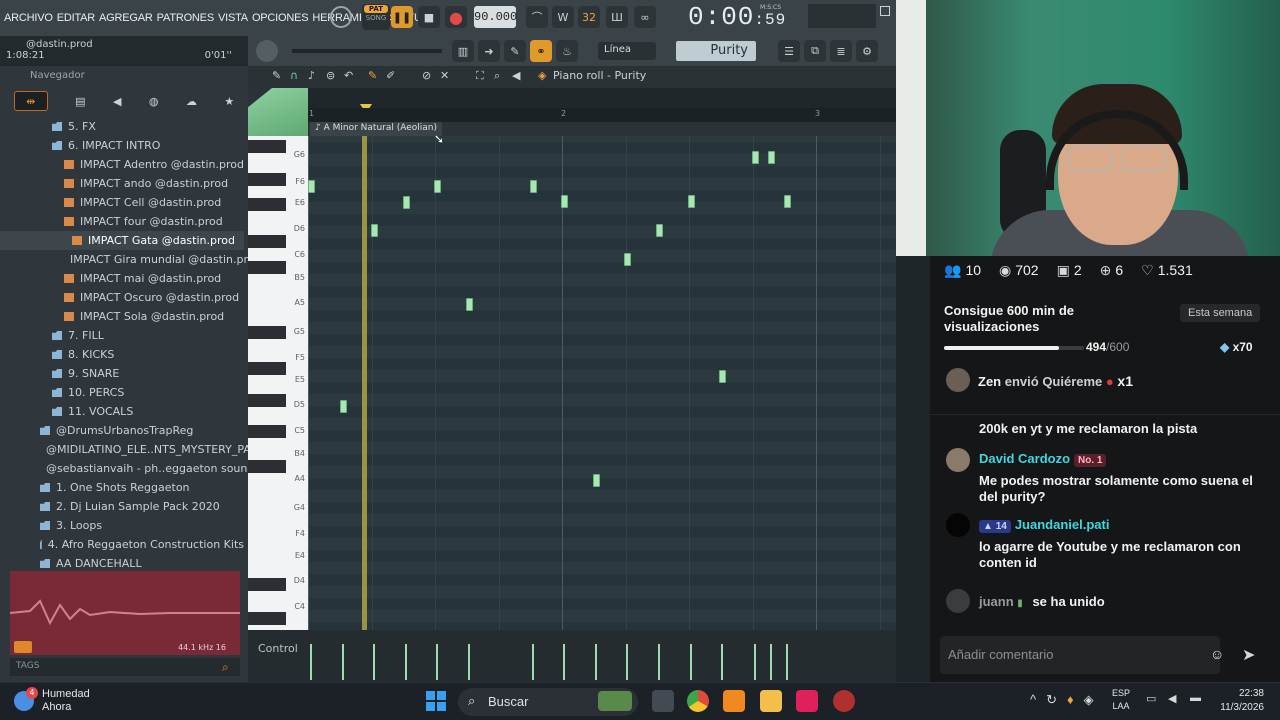 Image resolution: width=1280 pixels, height=720 pixels. Describe the element at coordinates (1217, 654) in the screenshot. I see `emoji-icon: ☺` at that location.